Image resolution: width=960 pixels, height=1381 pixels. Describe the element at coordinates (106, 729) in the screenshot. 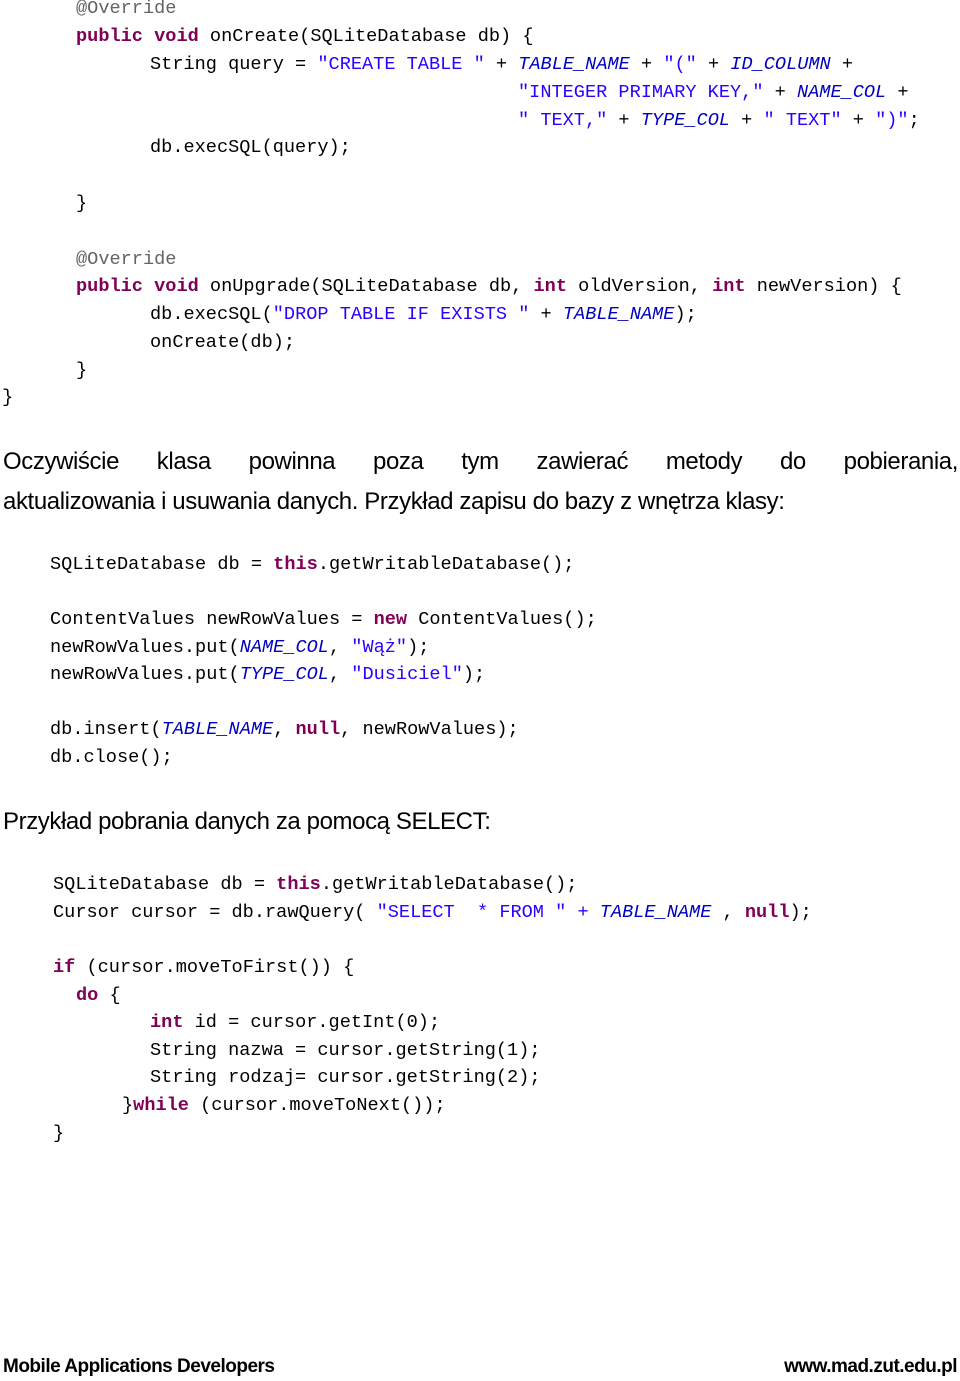

I see `code-token: db.insert(` at that location.